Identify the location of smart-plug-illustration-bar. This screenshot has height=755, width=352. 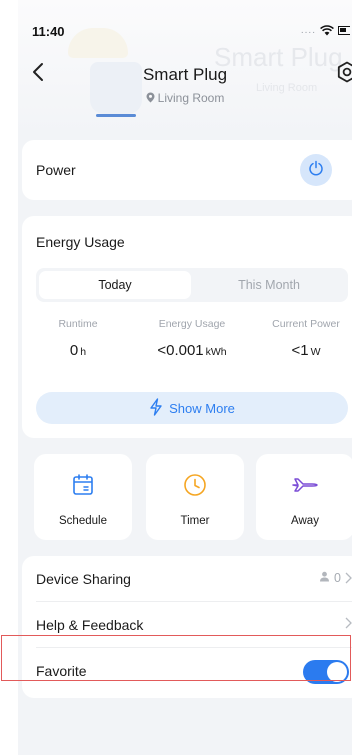
(116, 115).